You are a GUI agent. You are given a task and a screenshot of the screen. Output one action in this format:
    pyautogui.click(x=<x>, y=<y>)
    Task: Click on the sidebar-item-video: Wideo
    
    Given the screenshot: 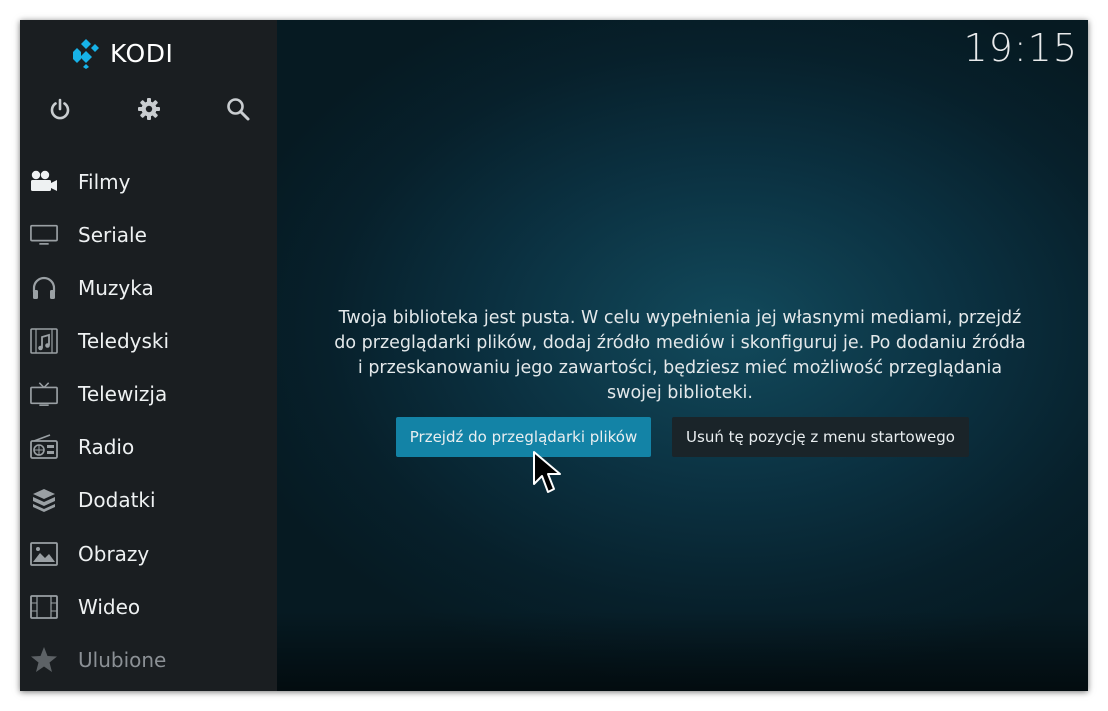 What is the action you would take?
    pyautogui.click(x=148, y=607)
    